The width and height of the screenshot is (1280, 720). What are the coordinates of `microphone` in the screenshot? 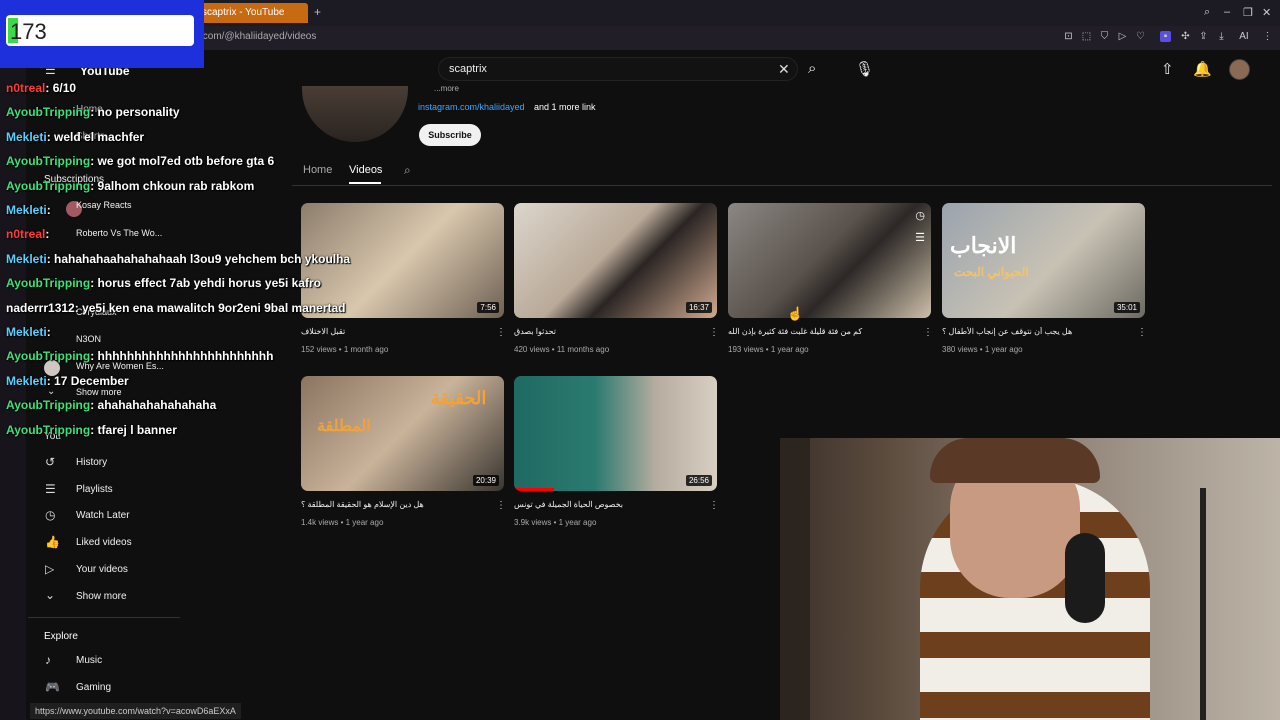 It's located at (1085, 578).